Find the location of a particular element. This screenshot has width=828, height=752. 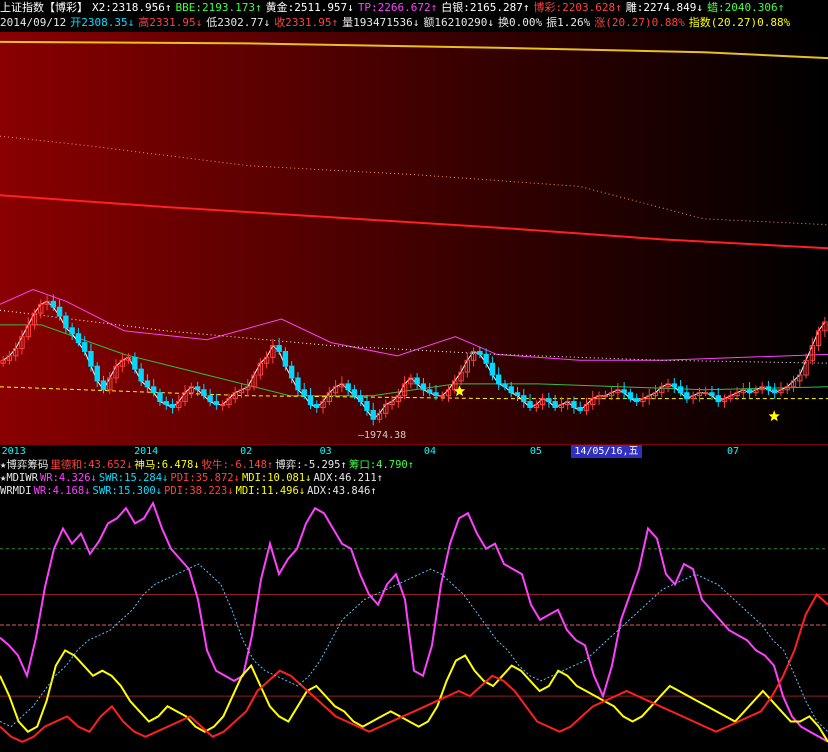

header-field-7: 雕:2274.849↓ is located at coordinates (664, 7).